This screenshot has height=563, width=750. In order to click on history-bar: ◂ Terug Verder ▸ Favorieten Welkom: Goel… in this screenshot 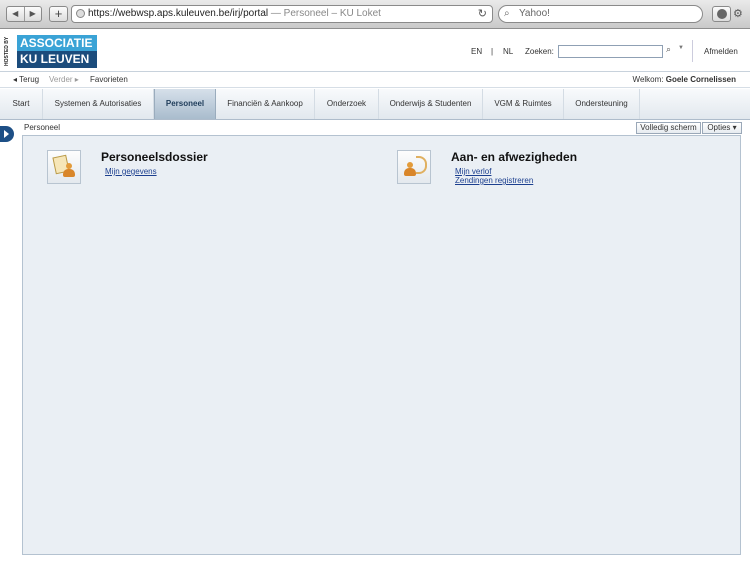, I will do `click(375, 80)`.